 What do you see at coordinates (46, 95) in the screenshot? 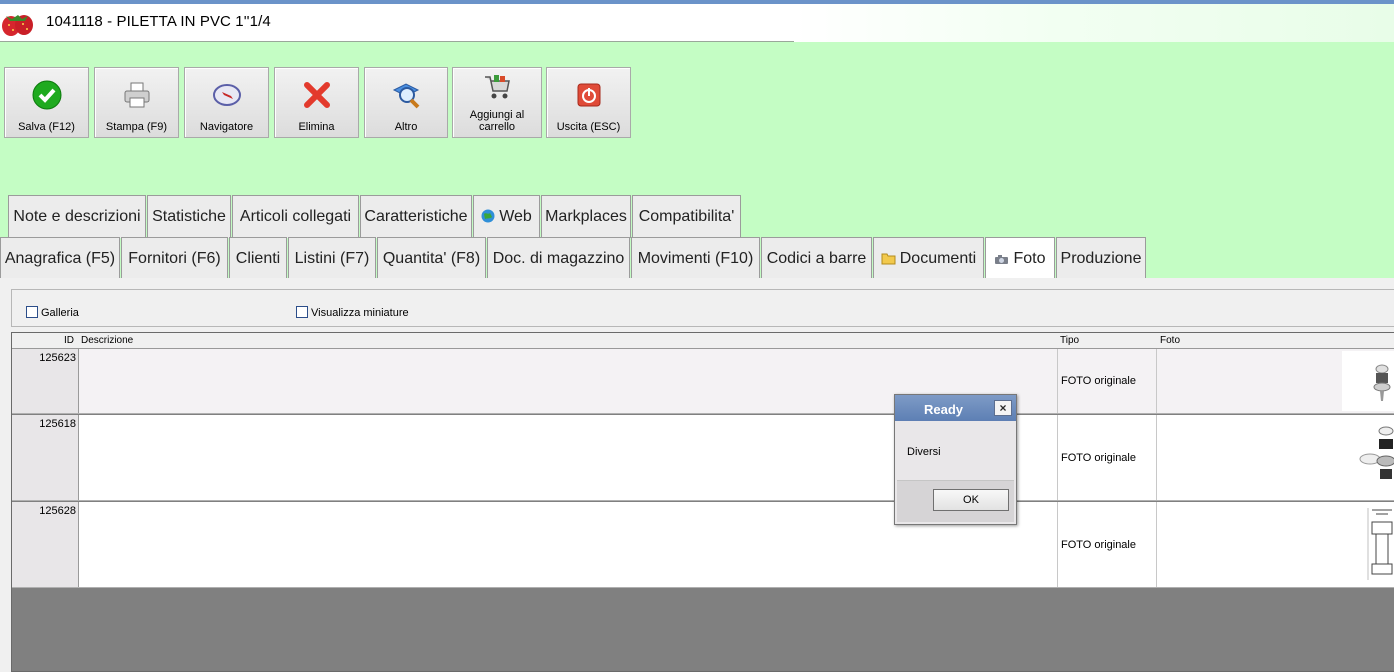
I see `check-icon` at bounding box center [46, 95].